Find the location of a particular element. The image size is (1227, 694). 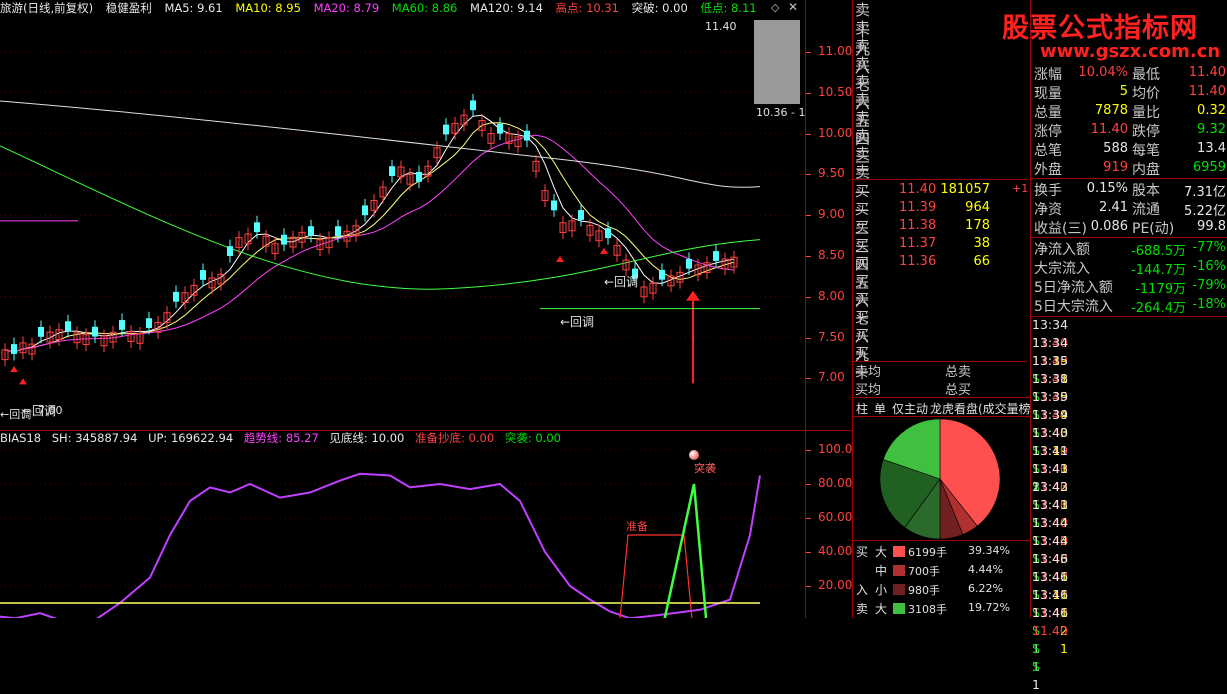

diamond-icon: ◇ is located at coordinates (775, 7).